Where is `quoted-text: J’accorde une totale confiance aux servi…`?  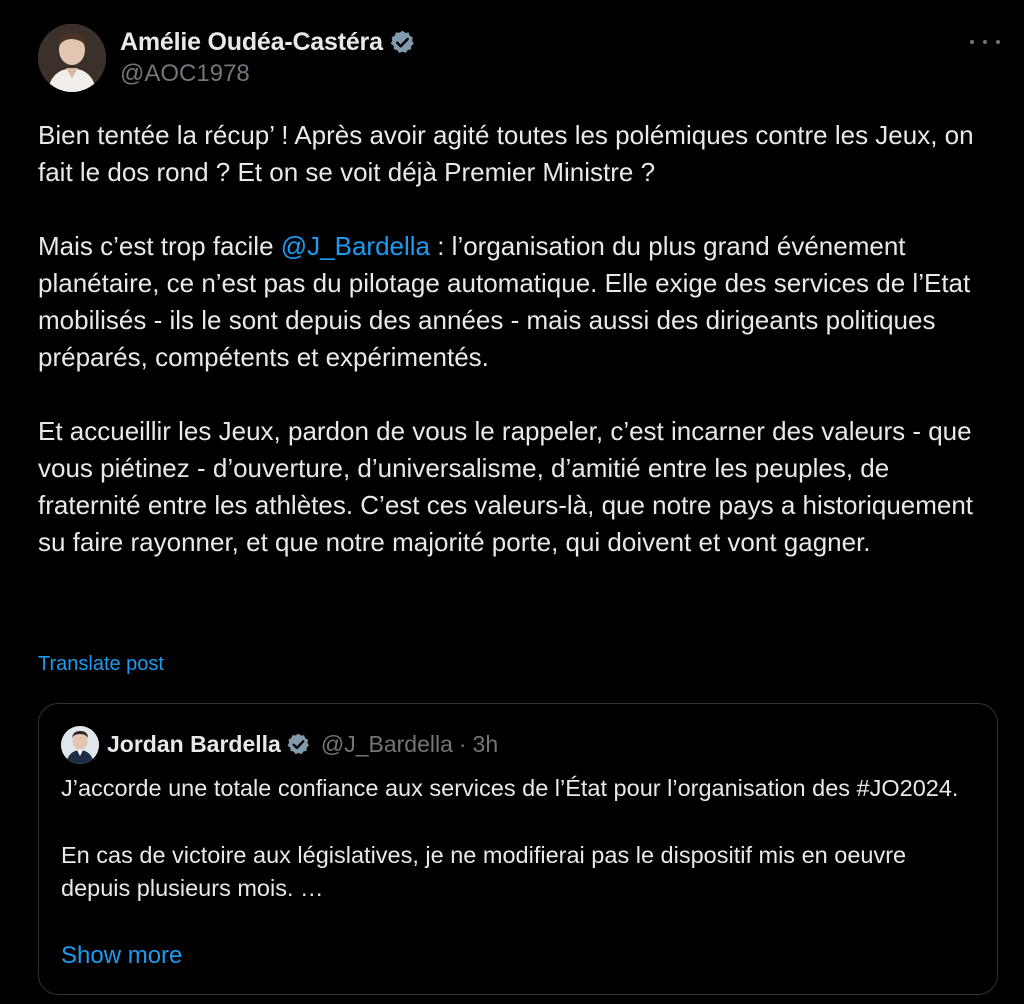
quoted-text: J’accorde une totale confiance aux servi… is located at coordinates (511, 839).